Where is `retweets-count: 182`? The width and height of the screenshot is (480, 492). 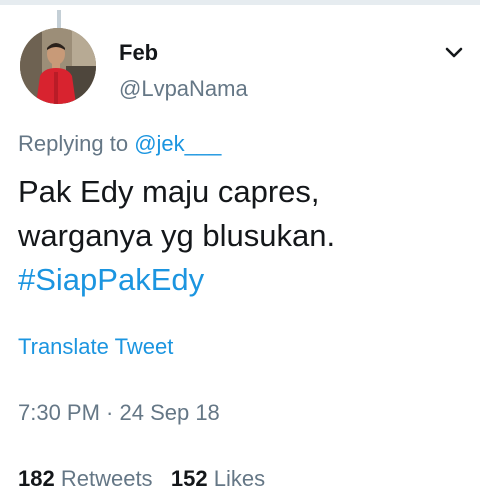
retweets-count: 182 is located at coordinates (36, 478).